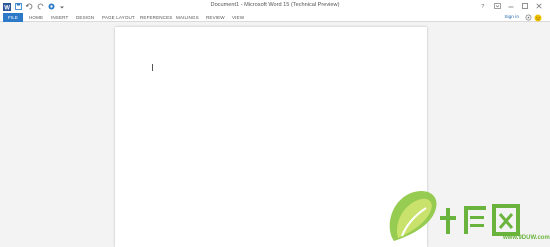 The image size is (550, 247). I want to click on ribbon-display-options-icon, so click(497, 5).